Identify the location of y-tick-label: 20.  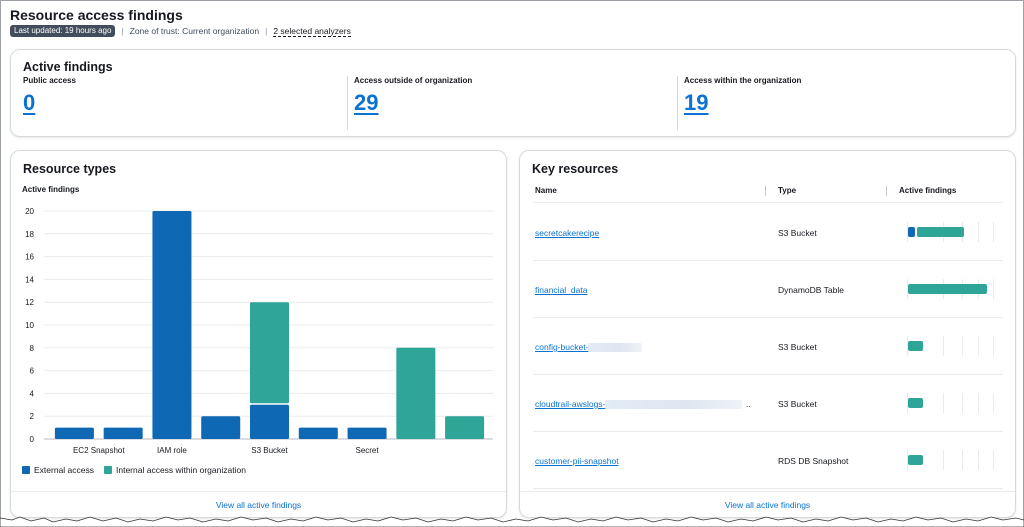
(29, 211).